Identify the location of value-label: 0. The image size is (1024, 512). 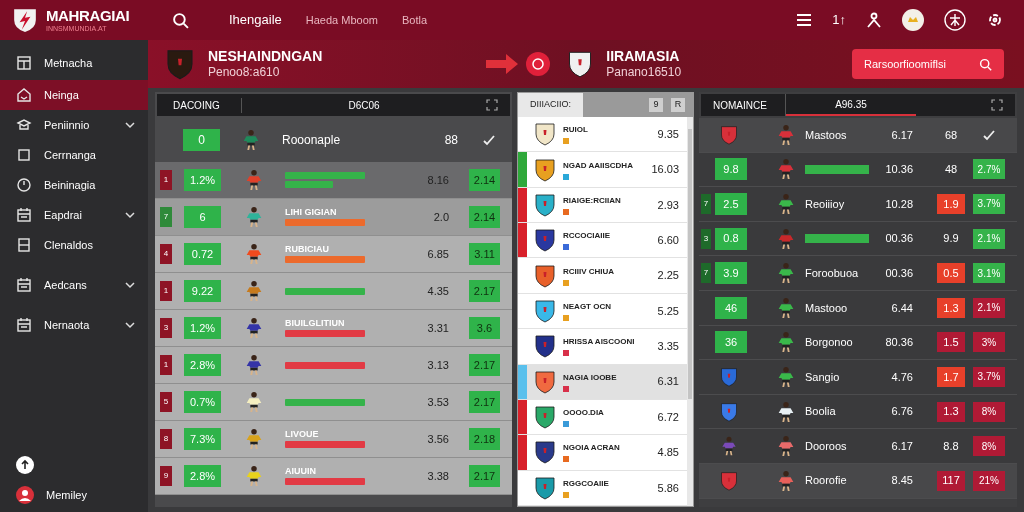
(201, 140).